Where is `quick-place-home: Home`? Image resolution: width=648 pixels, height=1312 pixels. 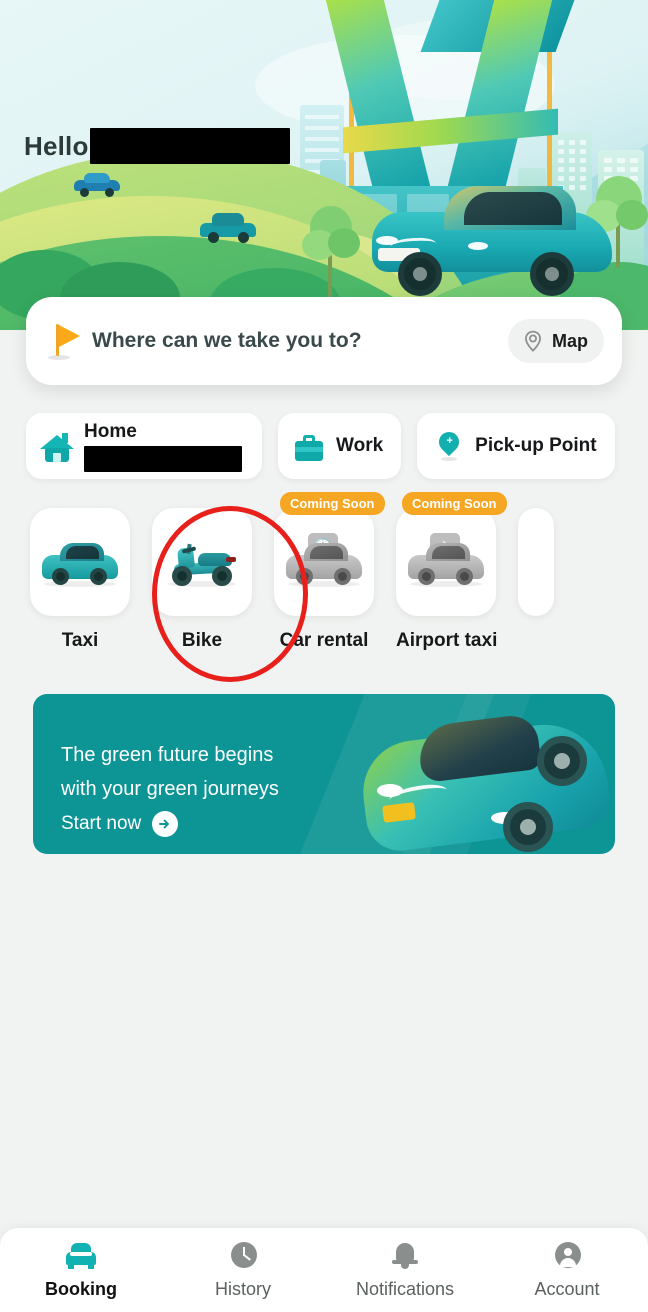 quick-place-home: Home is located at coordinates (144, 446).